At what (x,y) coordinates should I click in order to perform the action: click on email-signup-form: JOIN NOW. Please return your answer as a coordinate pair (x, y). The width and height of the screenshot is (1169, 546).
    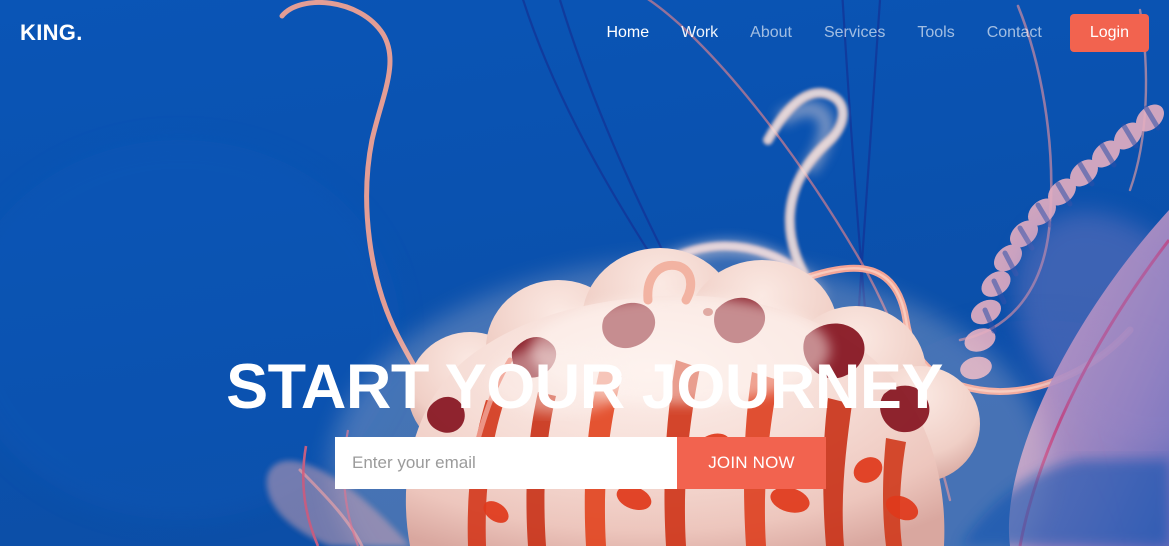
    Looking at the image, I should click on (580, 463).